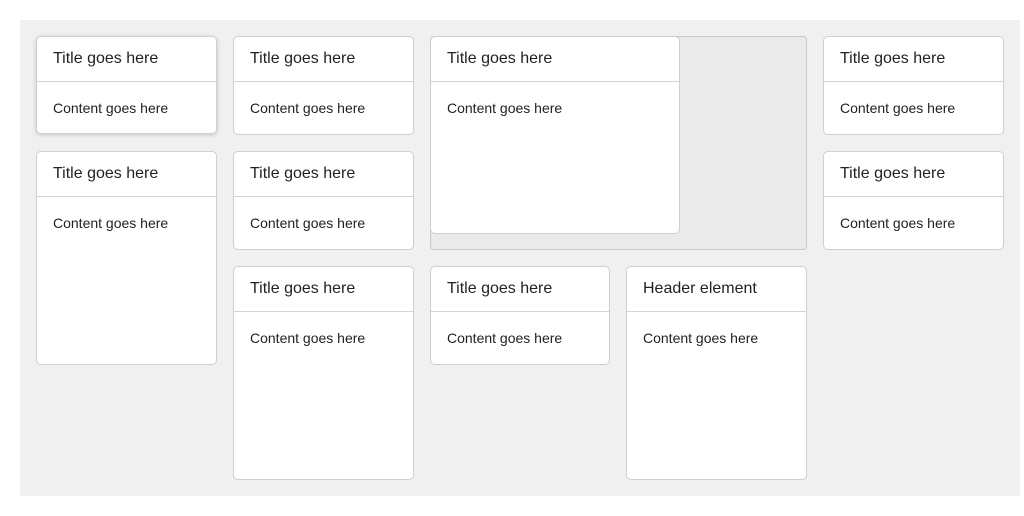 The width and height of the screenshot is (1024, 516). Describe the element at coordinates (716, 289) in the screenshot. I see `card-title: Header element` at that location.